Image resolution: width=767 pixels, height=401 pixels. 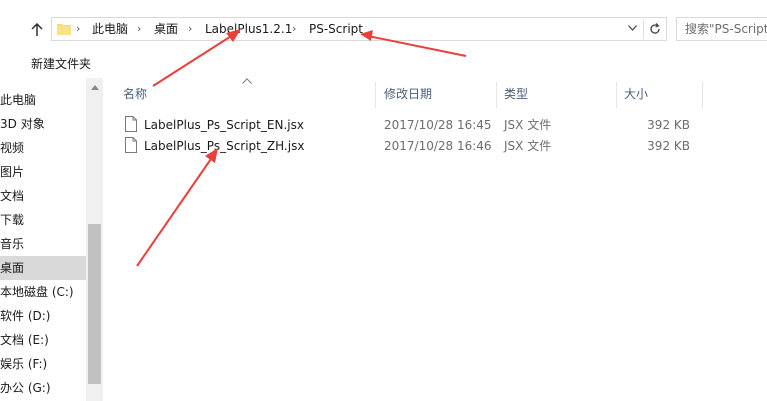 I want to click on sidebar-item-pictures: 图片, so click(x=43, y=172).